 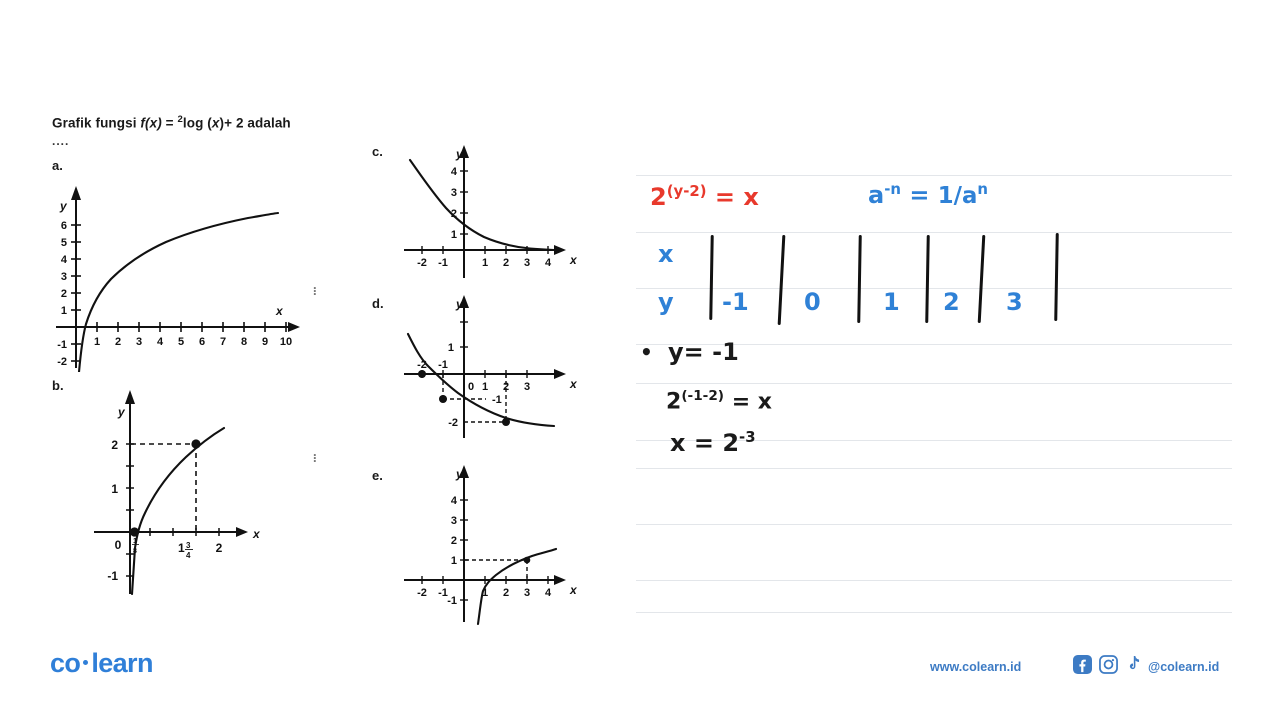 What do you see at coordinates (454, 193) in the screenshot?
I see `graph-c-ytick-3: 3` at bounding box center [454, 193].